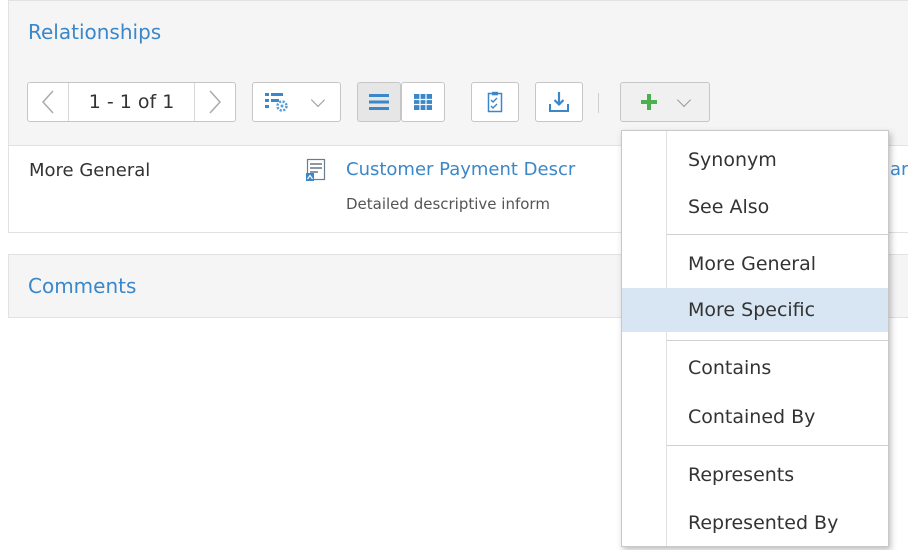 The height and width of the screenshot is (550, 908). Describe the element at coordinates (755, 160) in the screenshot. I see `menu-item-synonym: Synonym` at that location.